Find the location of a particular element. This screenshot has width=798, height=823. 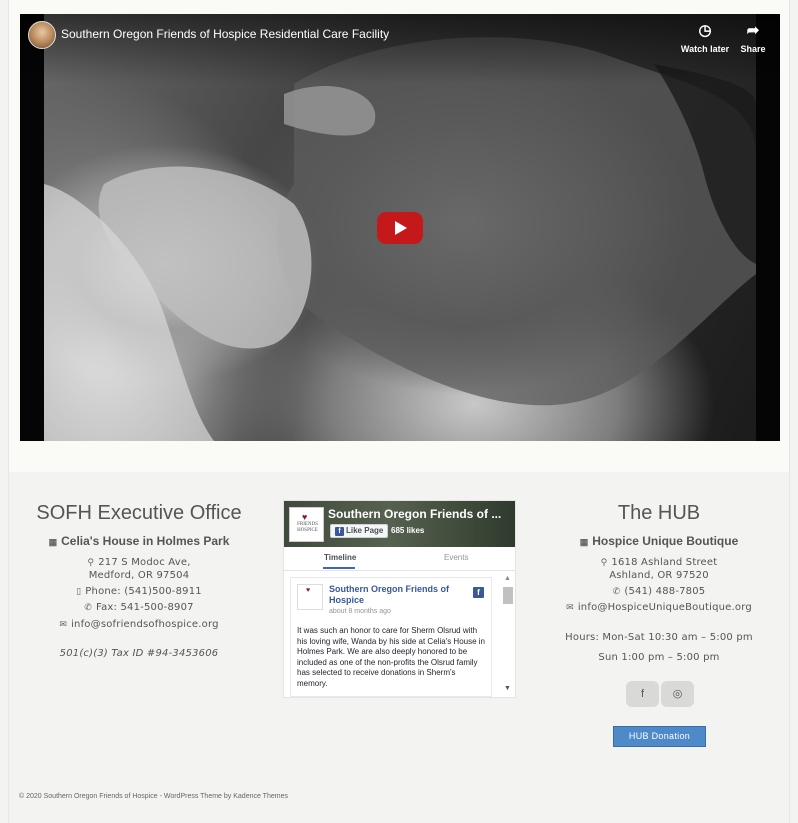

share-label: Share is located at coordinates (753, 49).